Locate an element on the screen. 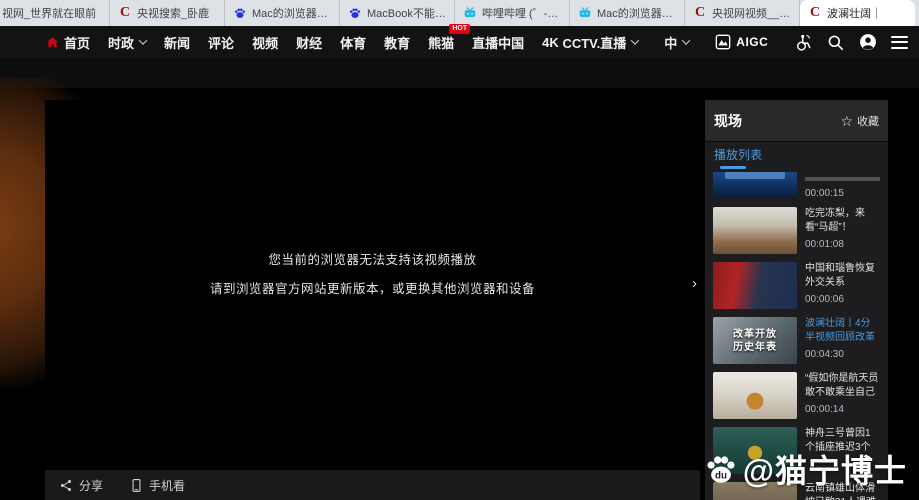 The height and width of the screenshot is (500, 919). playlist-item: 吃完冻梨，来看“马超”！ 00:01:08 is located at coordinates (796, 230).